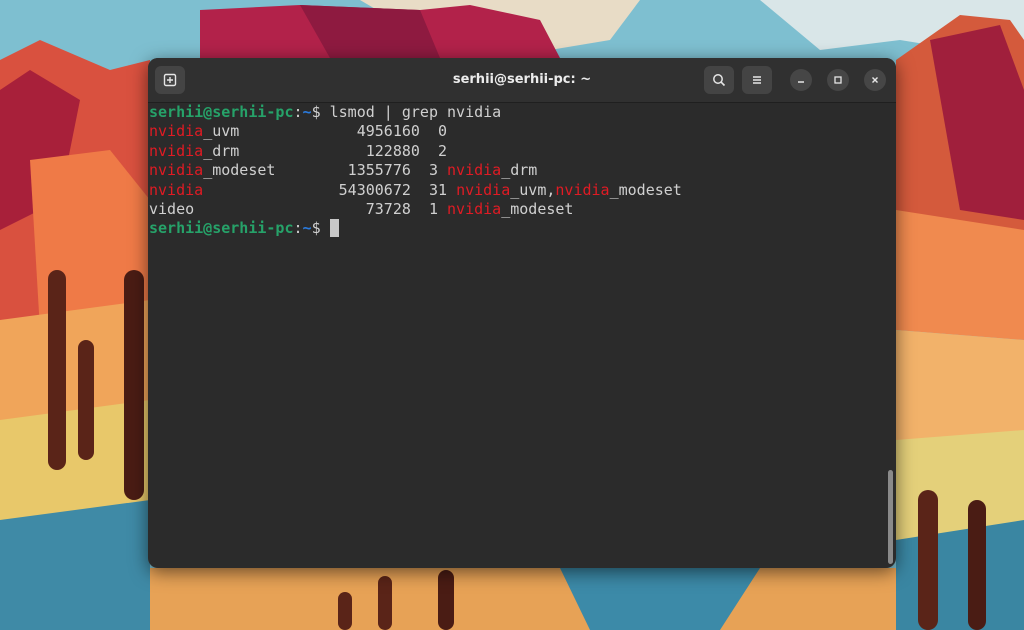 The height and width of the screenshot is (630, 1024). What do you see at coordinates (522, 151) in the screenshot?
I see `output-line: nvidia_drm 122880 2` at bounding box center [522, 151].